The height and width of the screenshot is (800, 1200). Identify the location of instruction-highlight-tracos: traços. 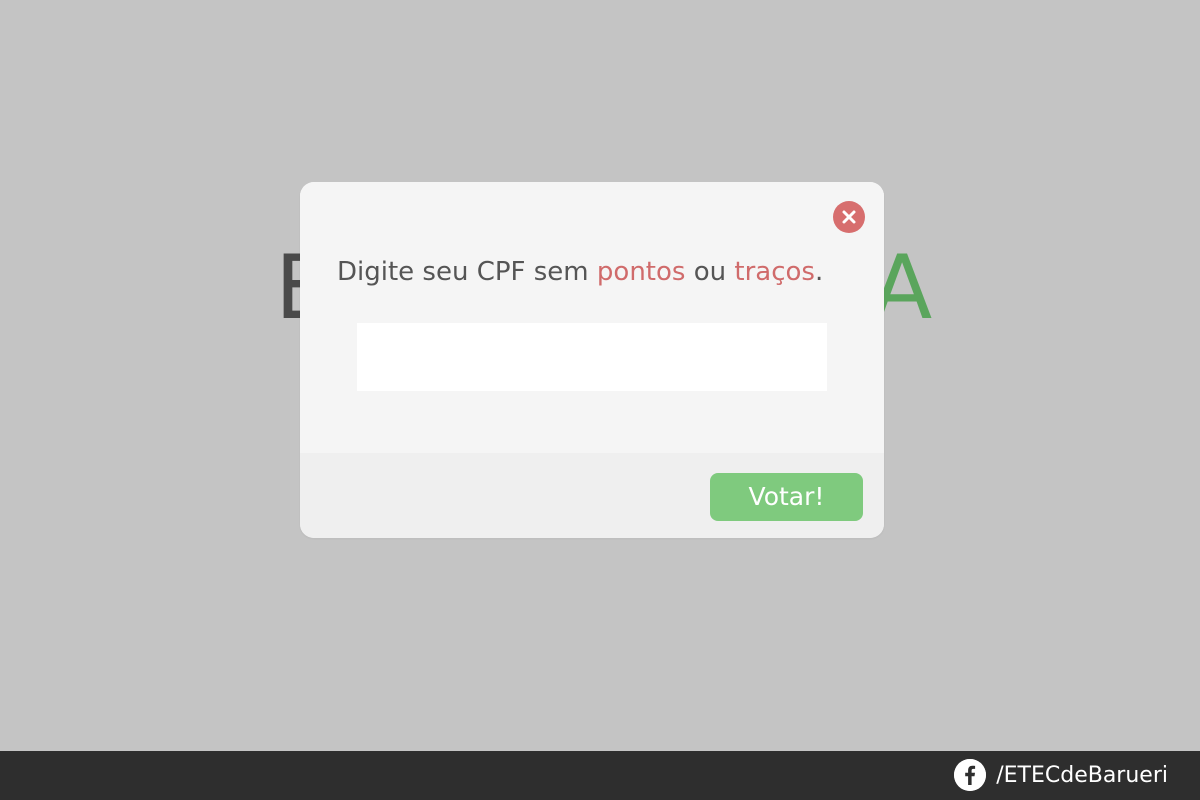
(774, 272).